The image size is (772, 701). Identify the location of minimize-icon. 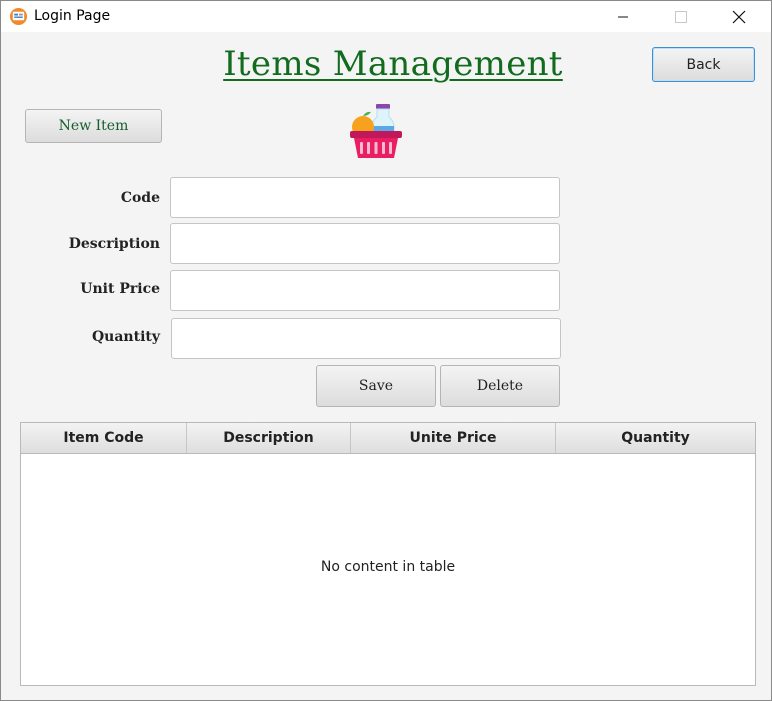
(623, 16).